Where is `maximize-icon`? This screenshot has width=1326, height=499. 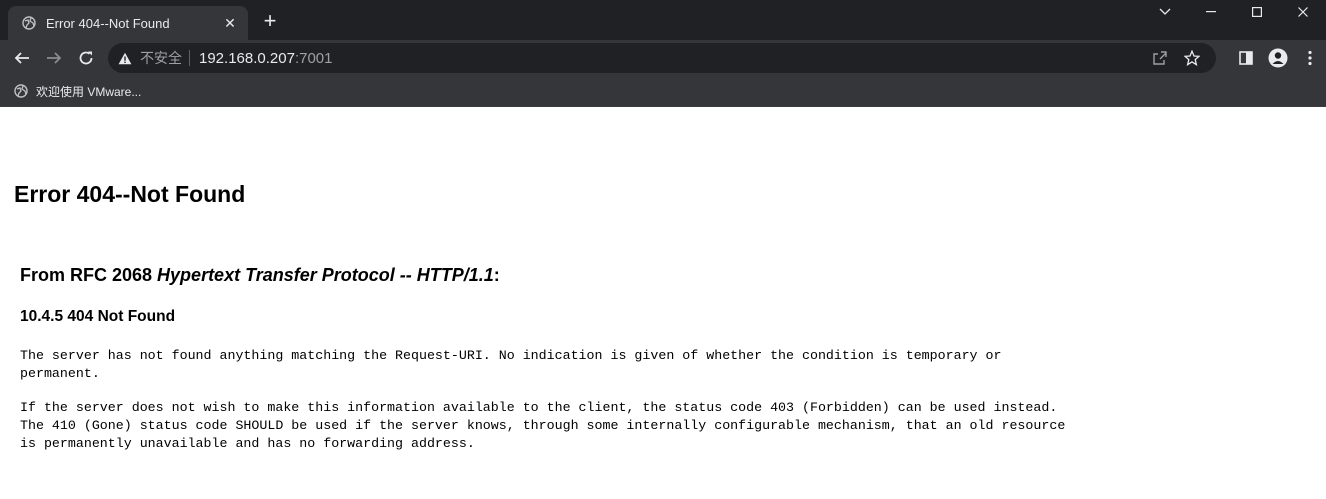
maximize-icon is located at coordinates (1257, 12).